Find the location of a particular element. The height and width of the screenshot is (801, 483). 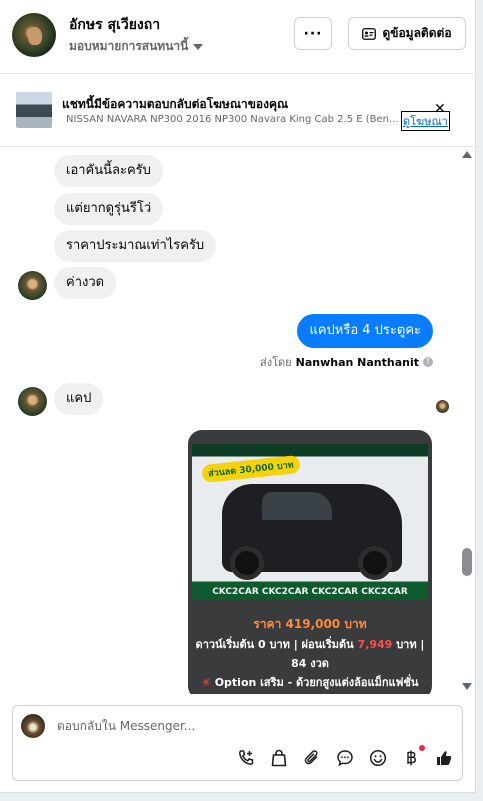

scrollbar-thumb is located at coordinates (467, 562).